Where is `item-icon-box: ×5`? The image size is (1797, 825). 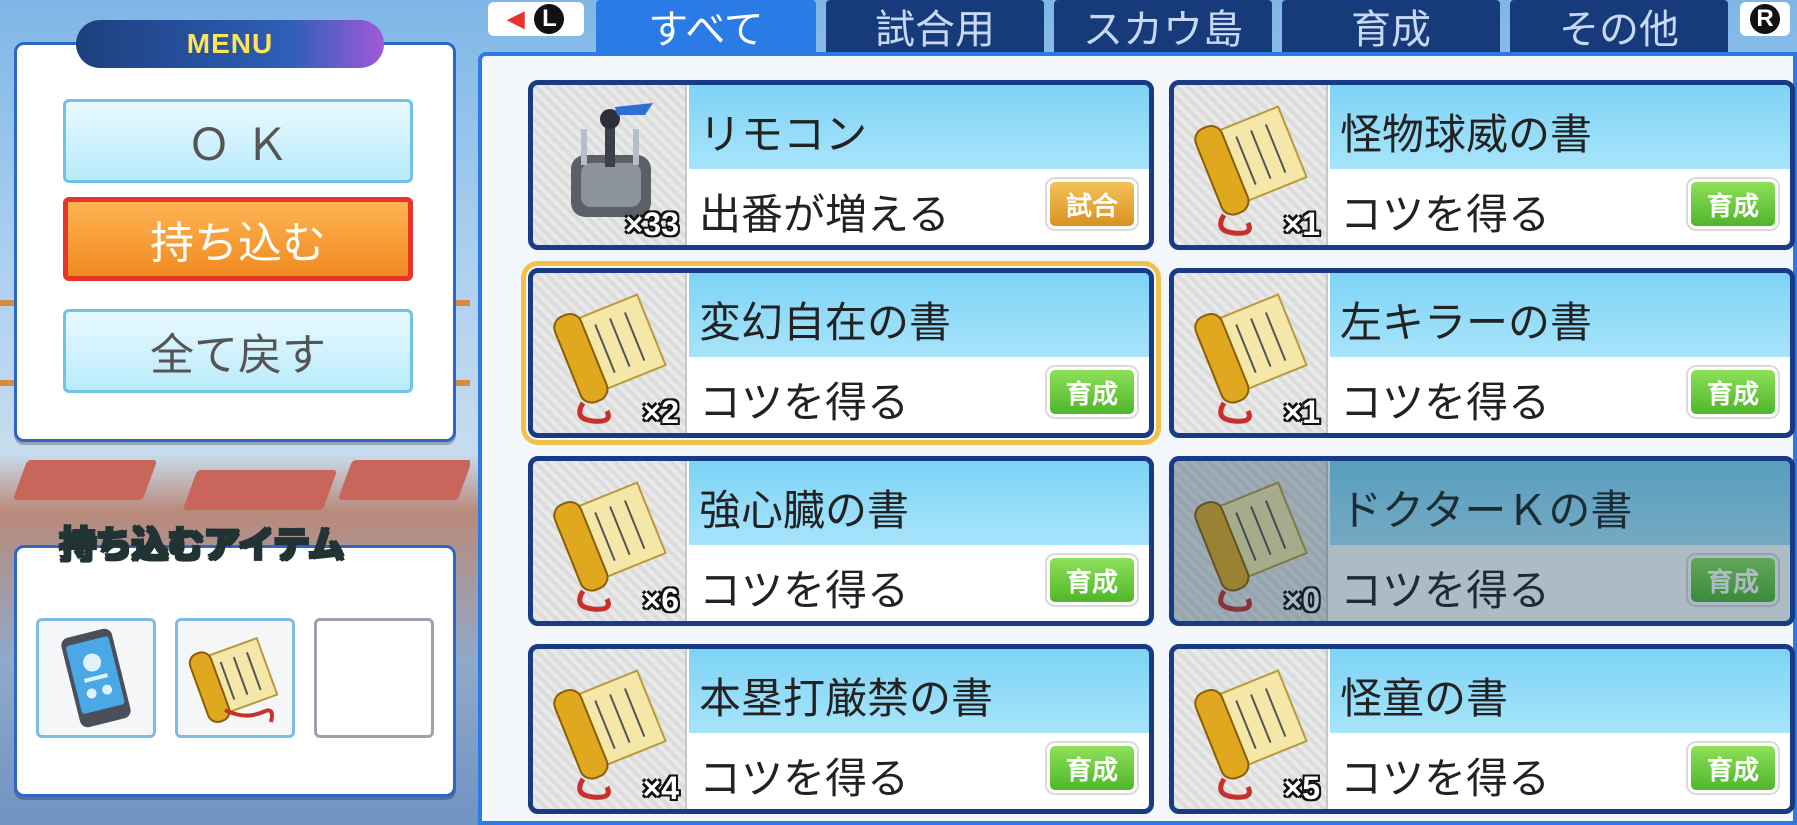
item-icon-box: ×5 is located at coordinates (1251, 729).